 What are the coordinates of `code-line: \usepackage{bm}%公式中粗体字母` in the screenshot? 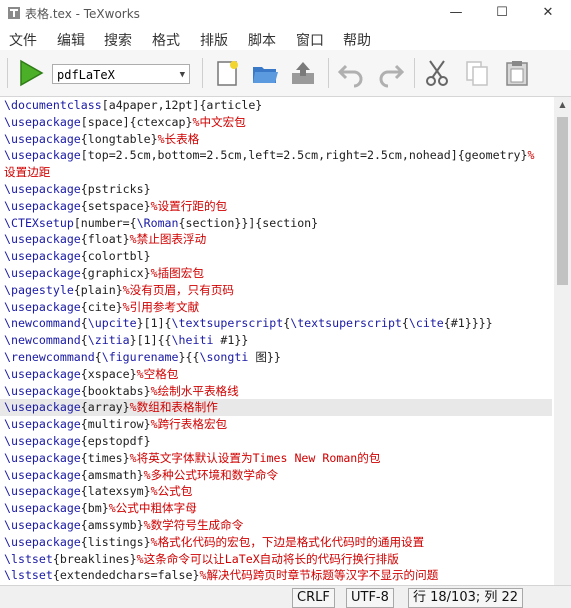 It's located at (276, 508).